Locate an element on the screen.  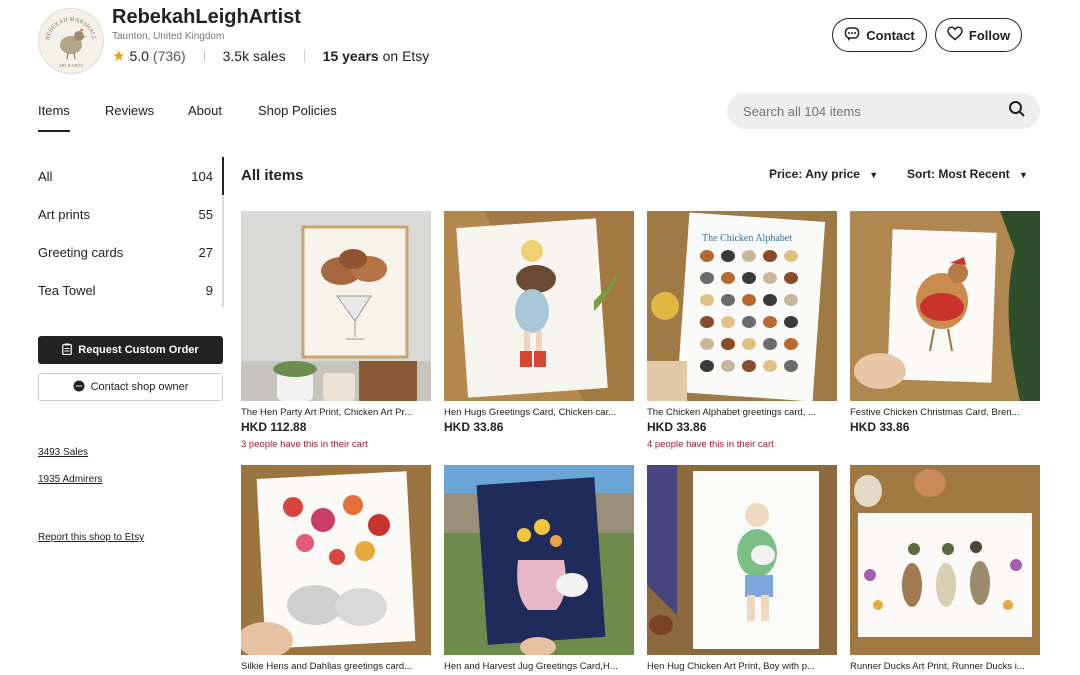
rating-value: 5.0 is located at coordinates (139, 56).